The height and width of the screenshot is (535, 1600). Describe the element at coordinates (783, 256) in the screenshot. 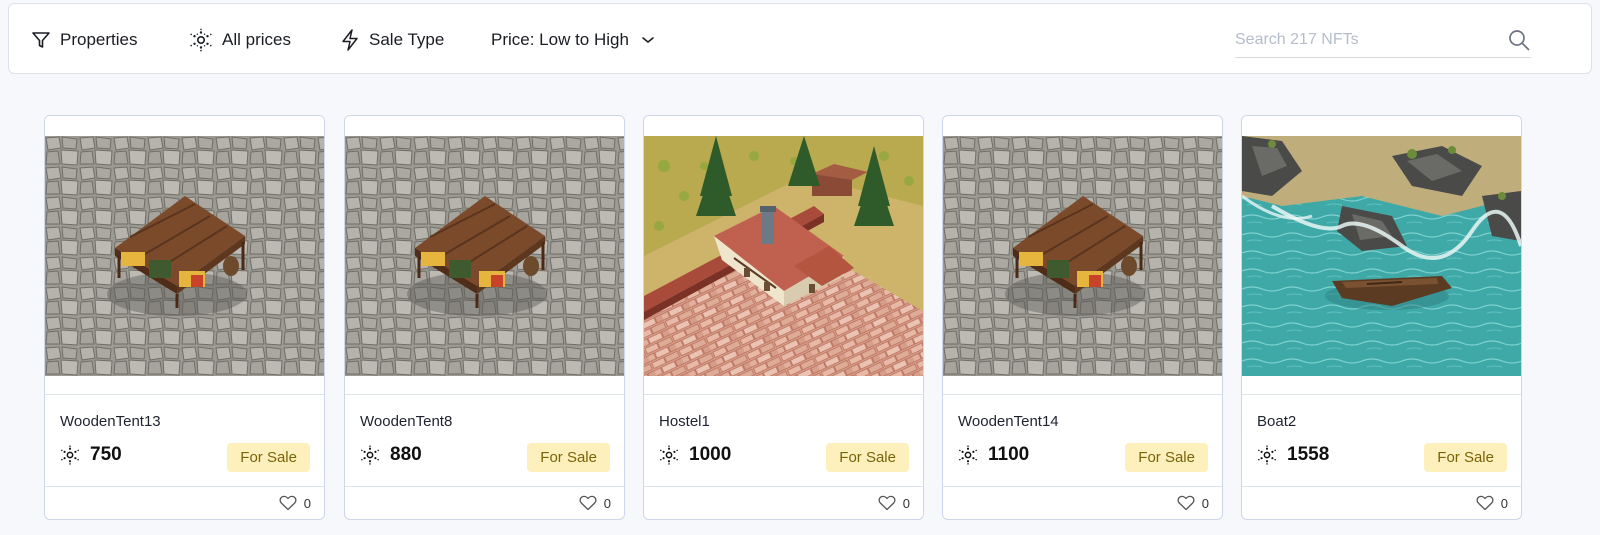

I see `nft-thumbnail-hostel` at that location.